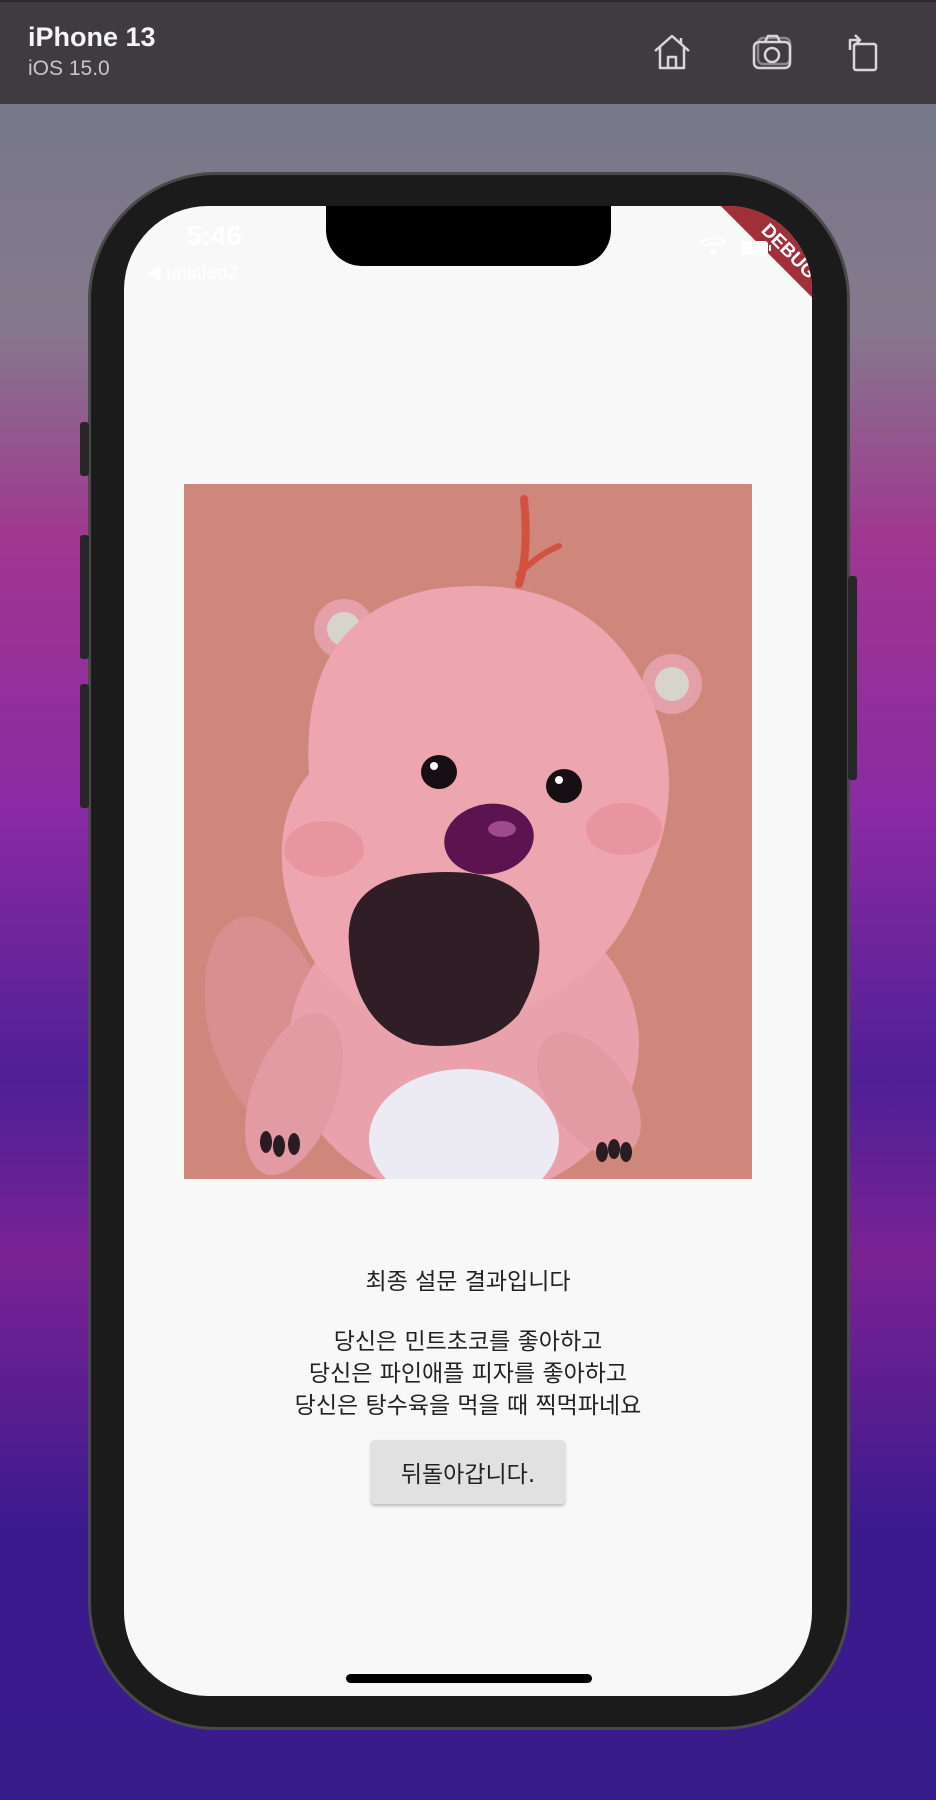 This screenshot has width=936, height=1800. Describe the element at coordinates (84, 597) in the screenshot. I see `volume-up-button` at that location.